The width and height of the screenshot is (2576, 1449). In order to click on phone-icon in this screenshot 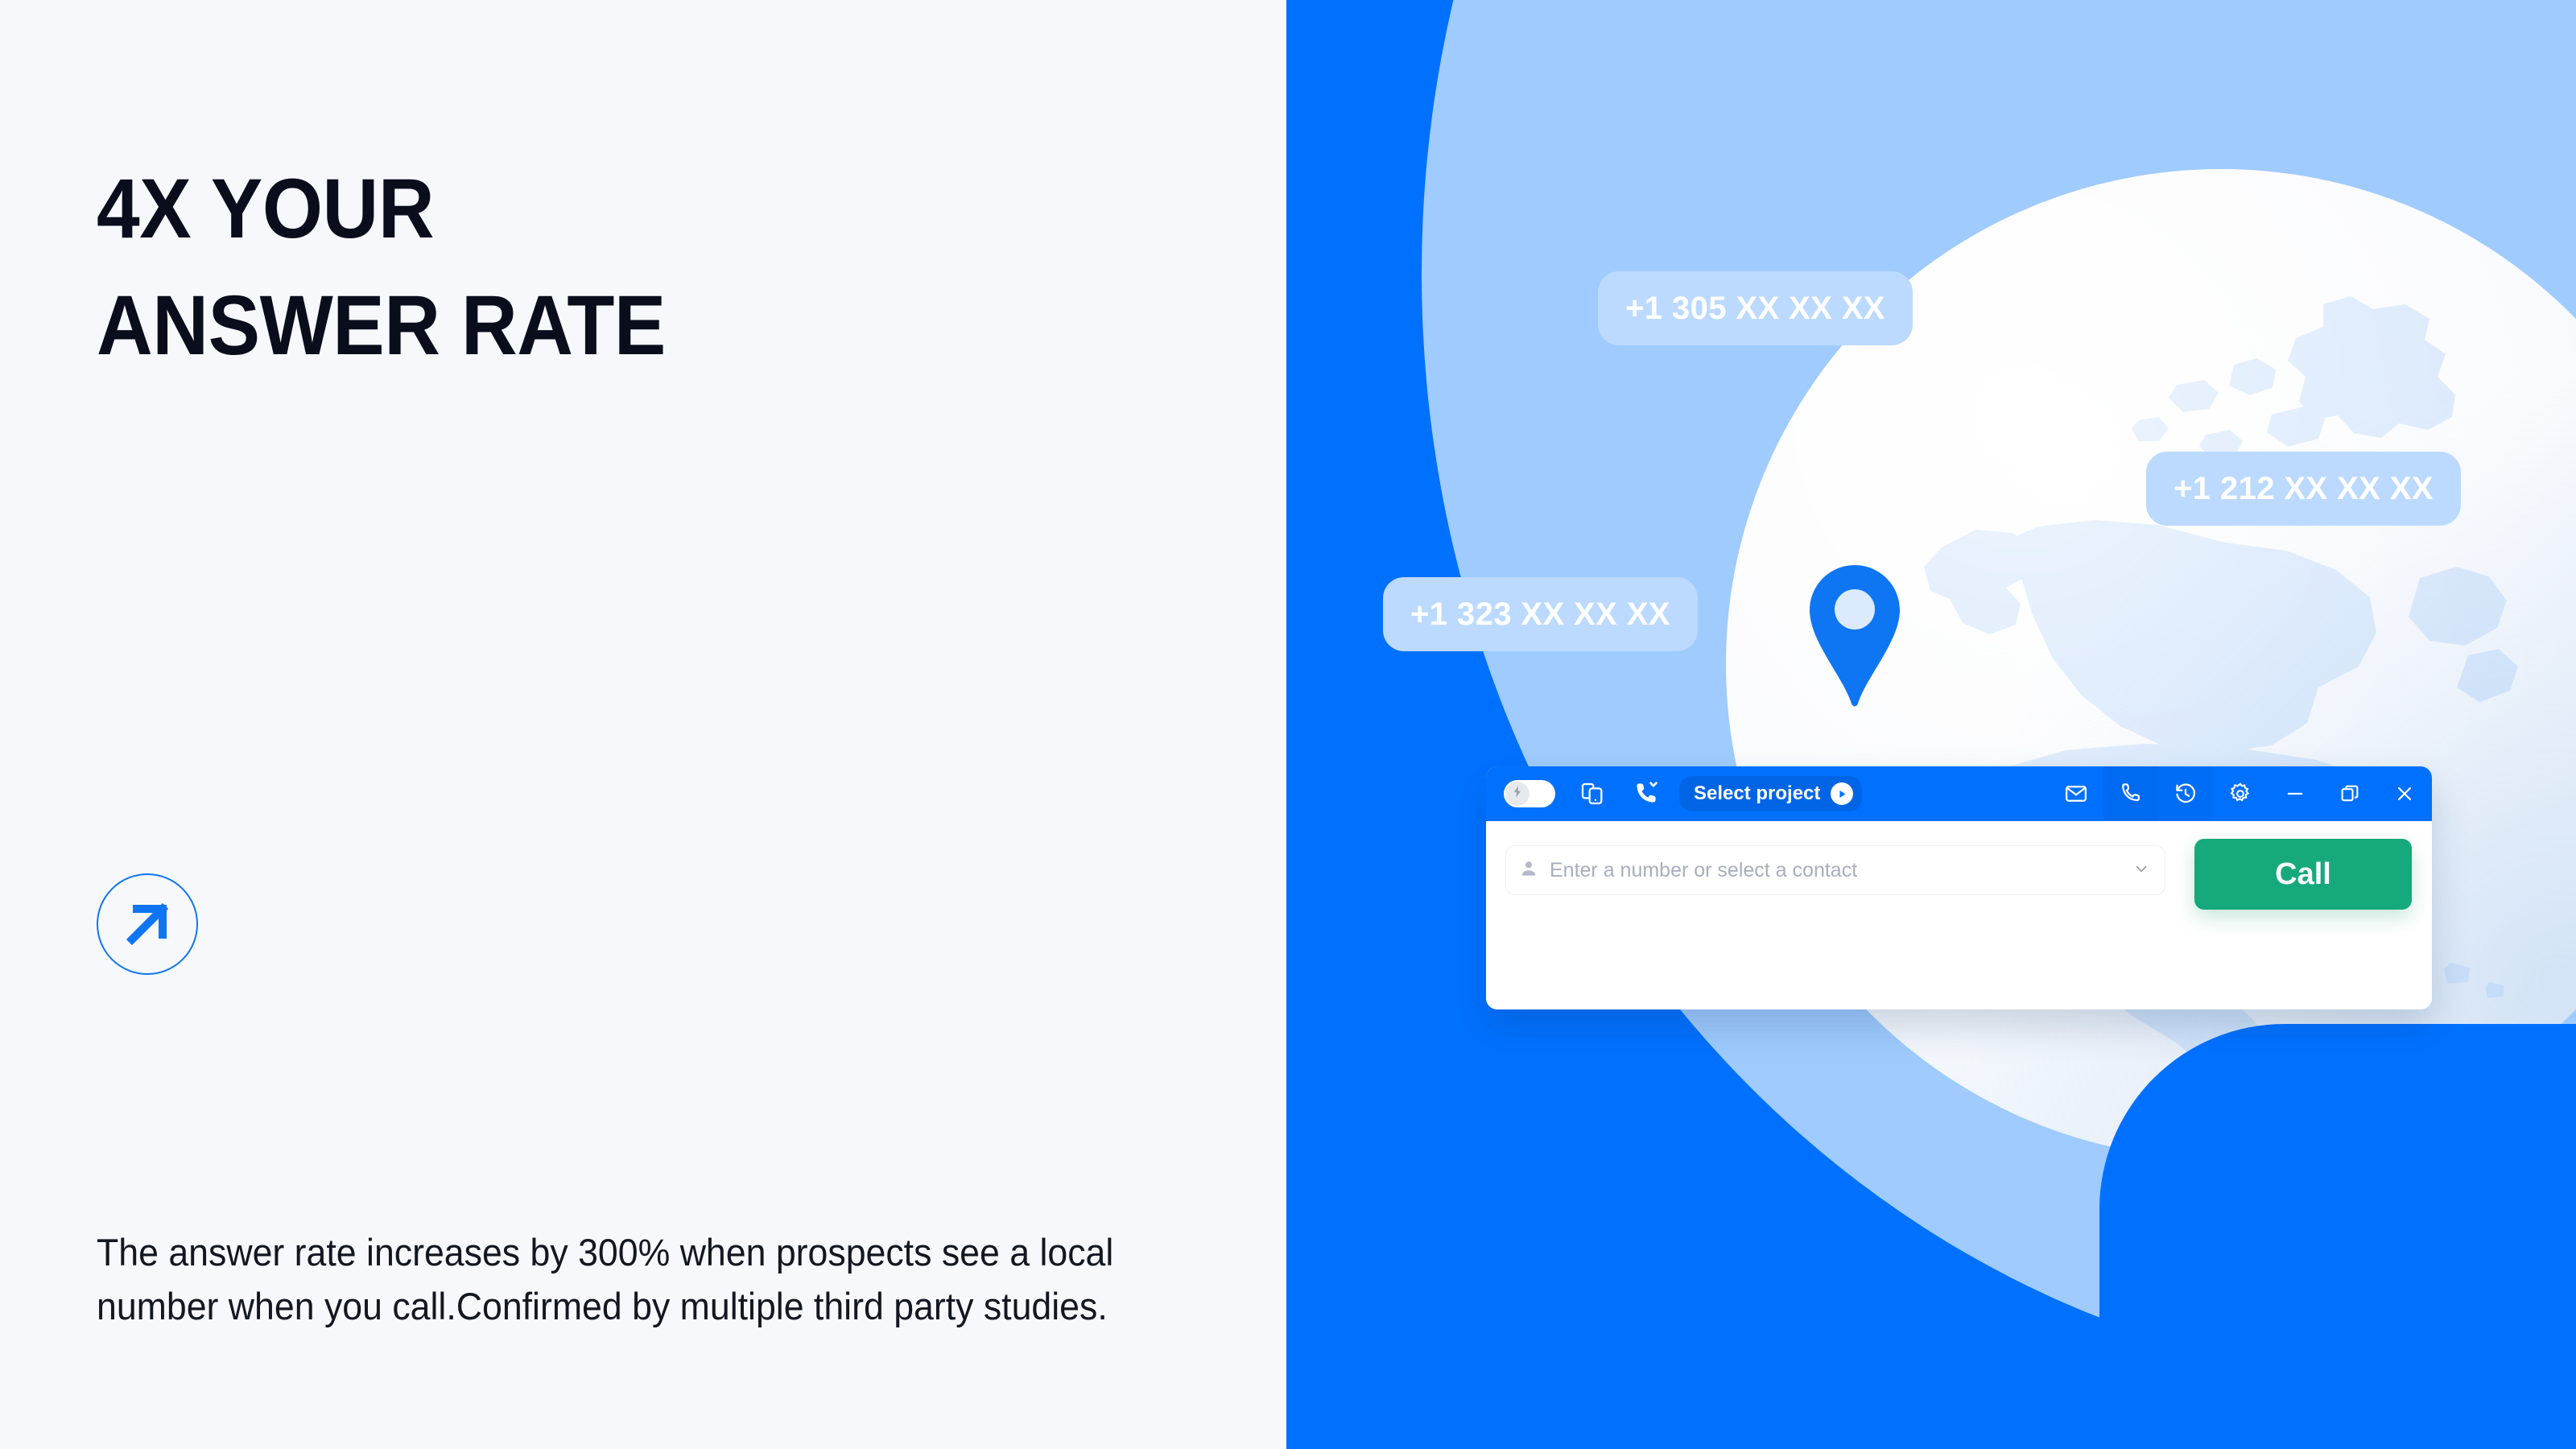, I will do `click(2130, 793)`.